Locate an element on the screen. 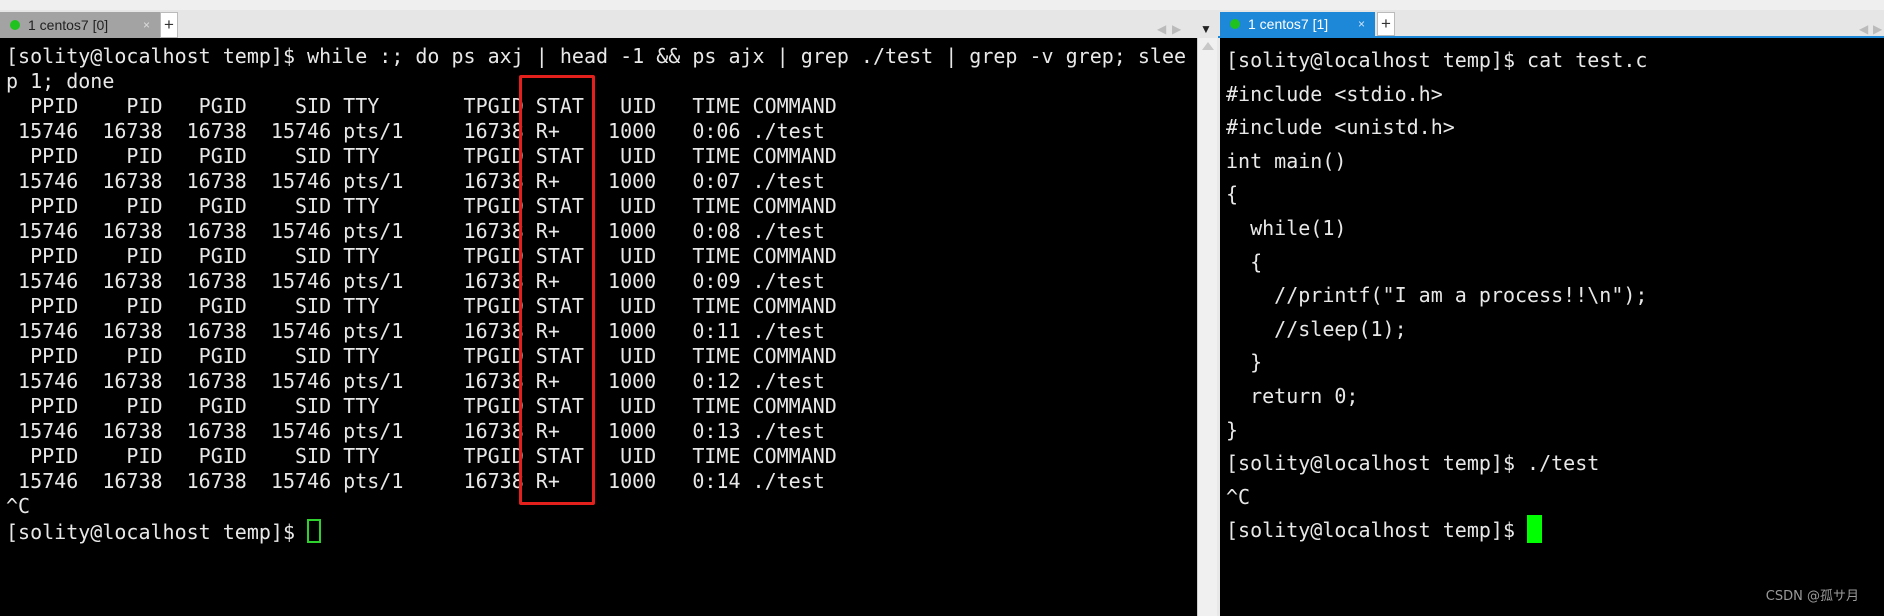 This screenshot has width=1884, height=616. tab-label: 1 centos7 [0] is located at coordinates (68, 25).